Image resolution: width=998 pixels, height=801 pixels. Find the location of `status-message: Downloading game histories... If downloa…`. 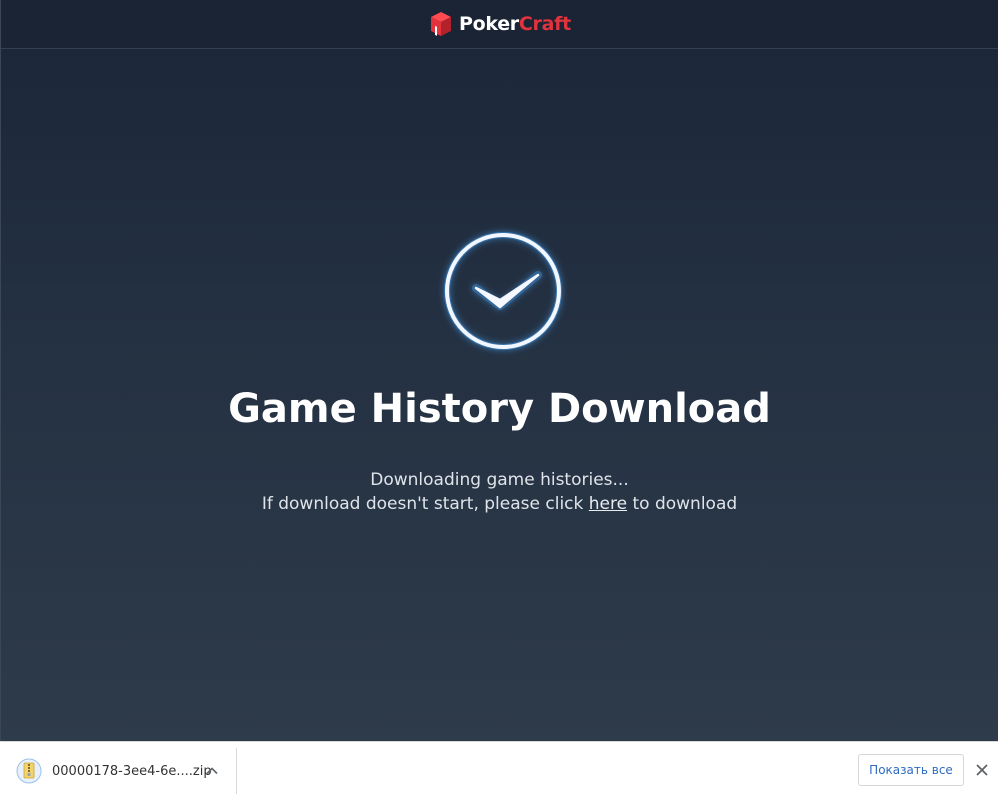

status-message: Downloading game histories... If downloa… is located at coordinates (499, 492).